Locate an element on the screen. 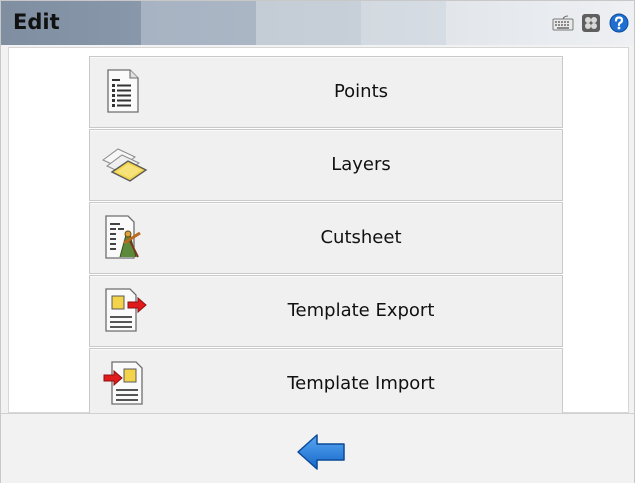  menu-item-label: Points is located at coordinates (361, 91).